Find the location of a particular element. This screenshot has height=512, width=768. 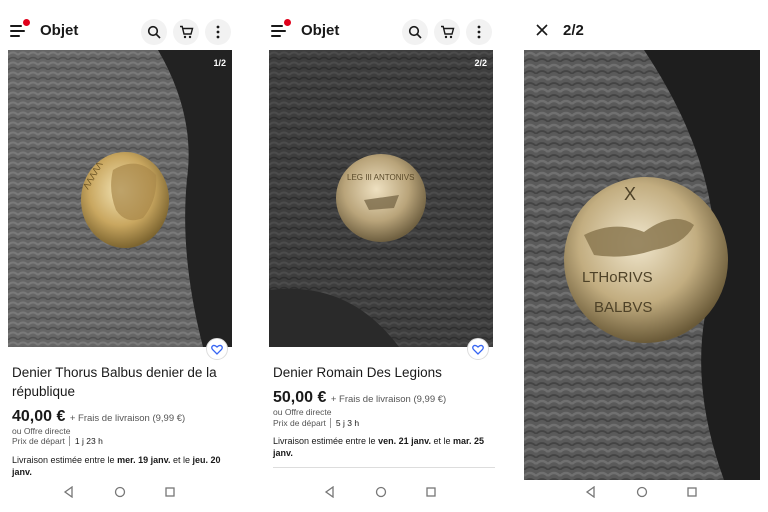

time-left: 5 j 3 h is located at coordinates (344, 423).